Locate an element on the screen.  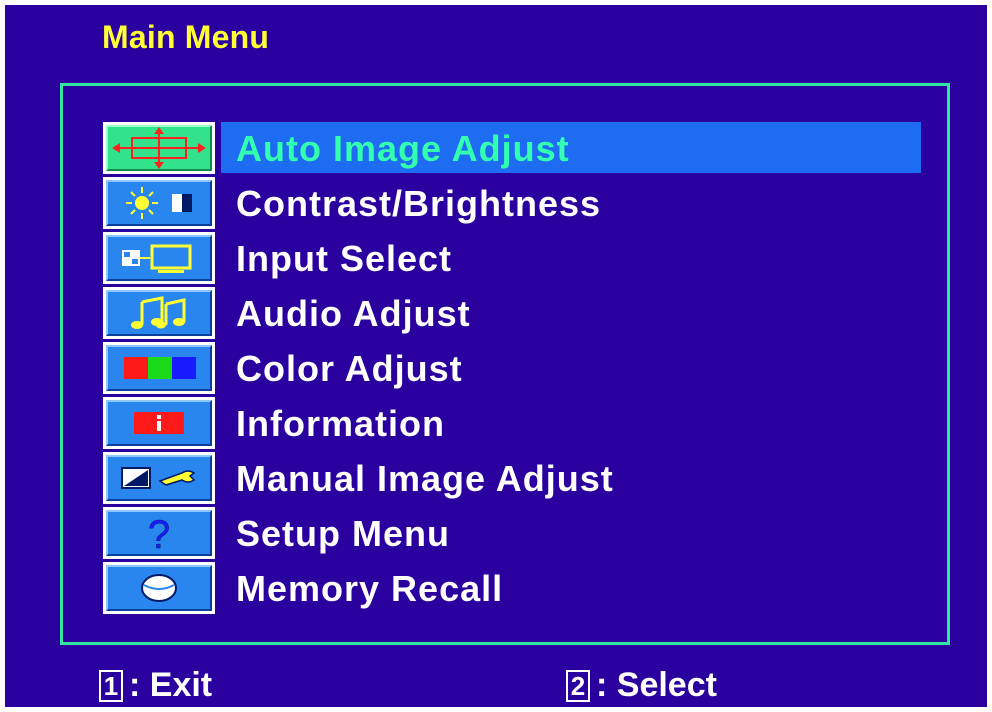
auto-adjust-icon is located at coordinates (159, 148).